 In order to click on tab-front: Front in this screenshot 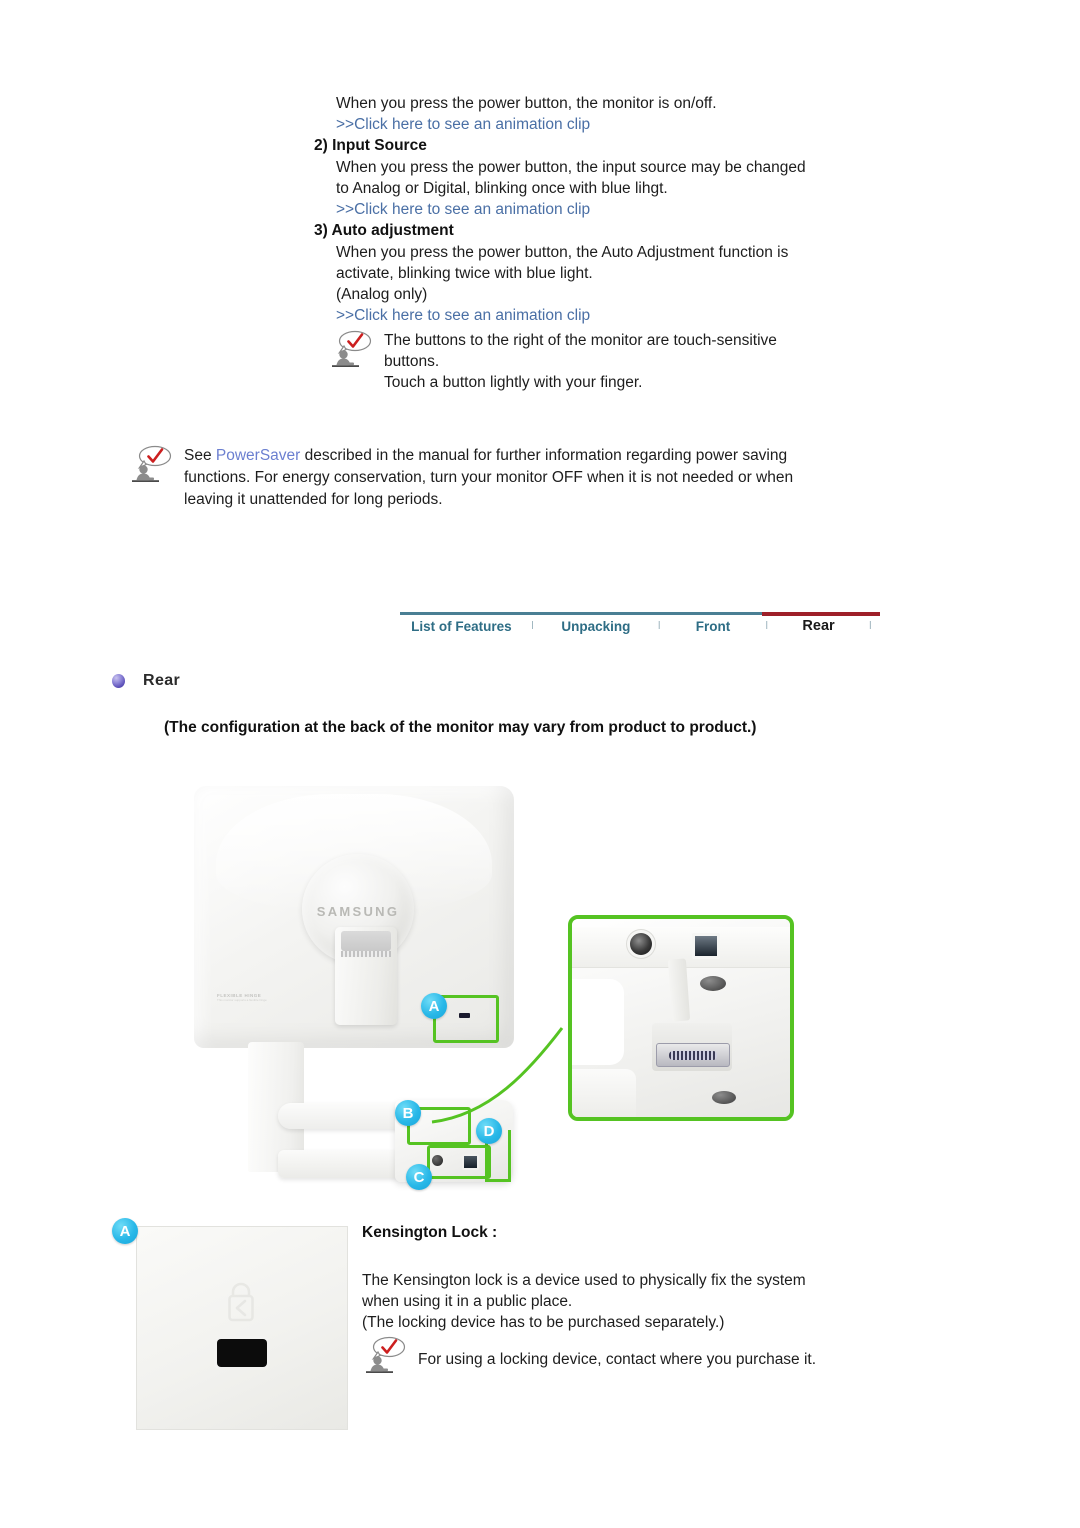, I will do `click(713, 626)`.